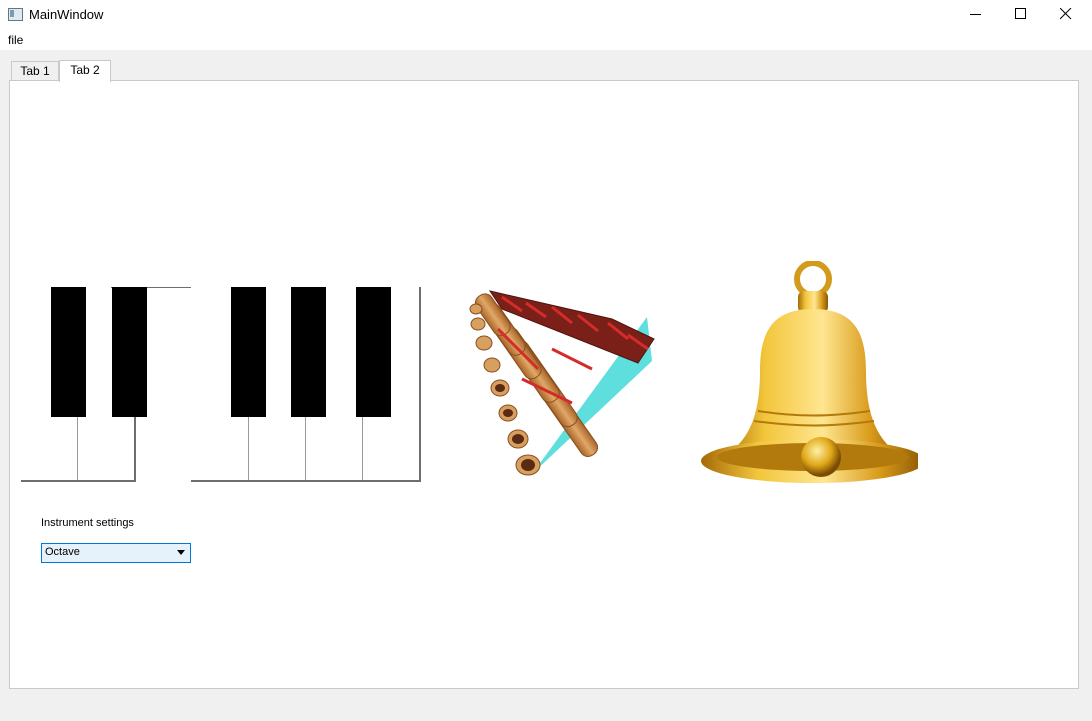 This screenshot has width=1092, height=721. What do you see at coordinates (116, 553) in the screenshot?
I see `instrument-combo-box: Octave` at bounding box center [116, 553].